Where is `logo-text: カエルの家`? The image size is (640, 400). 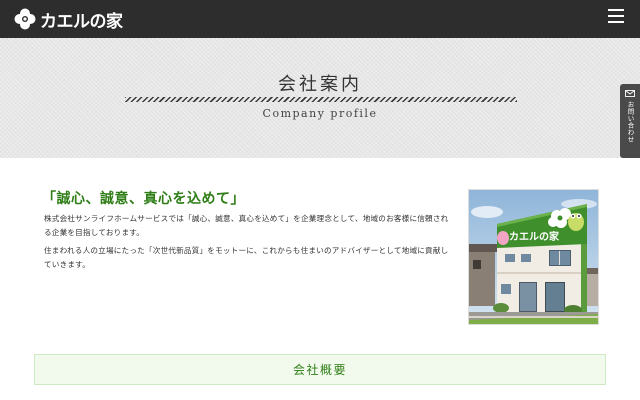 logo-text: カエルの家 is located at coordinates (81, 21).